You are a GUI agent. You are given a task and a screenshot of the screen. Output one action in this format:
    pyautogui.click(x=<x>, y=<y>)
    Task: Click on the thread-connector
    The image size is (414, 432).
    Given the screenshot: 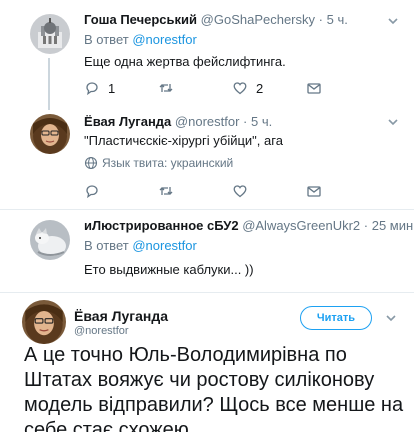 What is the action you would take?
    pyautogui.click(x=49, y=84)
    